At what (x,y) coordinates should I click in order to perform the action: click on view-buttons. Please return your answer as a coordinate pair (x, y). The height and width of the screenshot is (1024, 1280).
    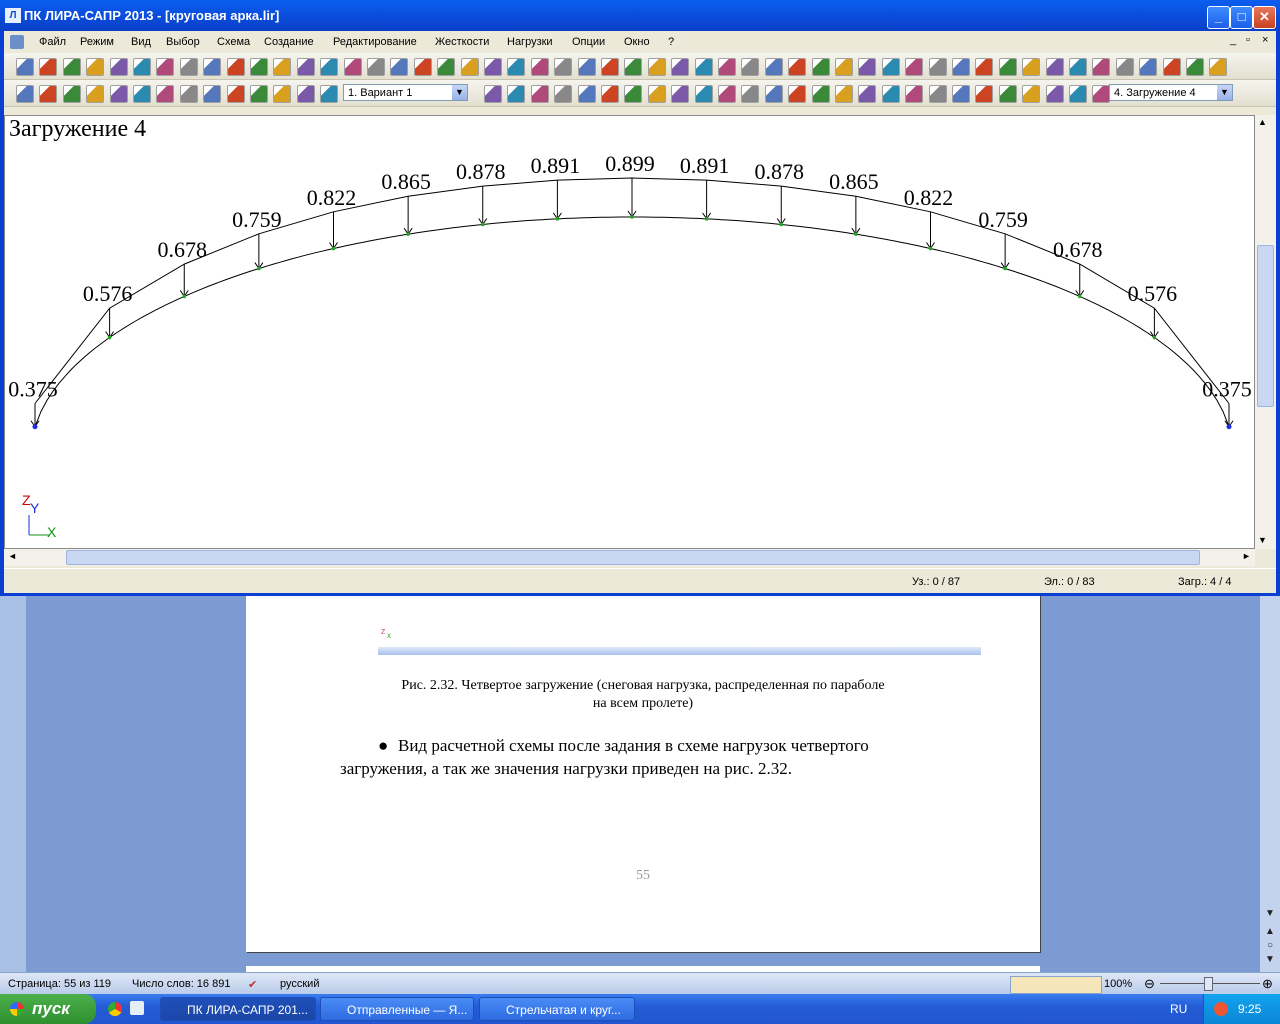
    Looking at the image, I should click on (1056, 985).